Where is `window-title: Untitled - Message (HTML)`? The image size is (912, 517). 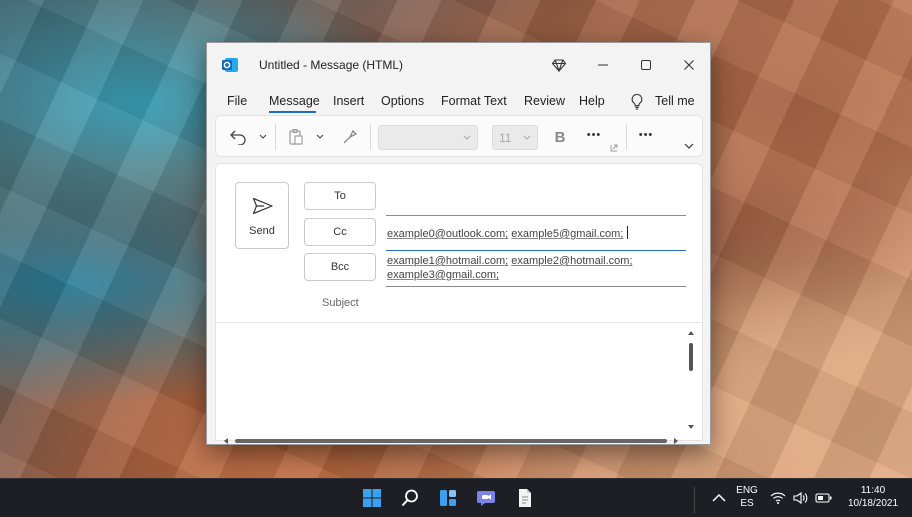
window-title: Untitled - Message (HTML) is located at coordinates (331, 65).